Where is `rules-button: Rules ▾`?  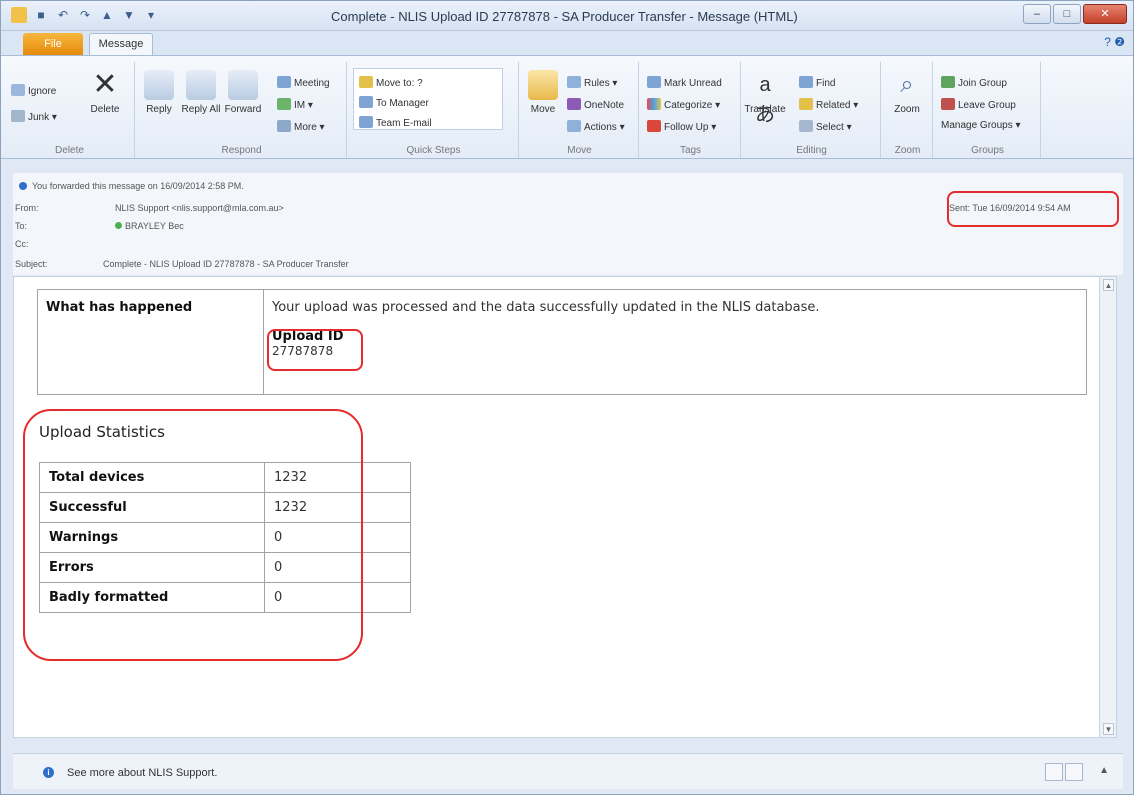
rules-button: Rules ▾ is located at coordinates (592, 83).